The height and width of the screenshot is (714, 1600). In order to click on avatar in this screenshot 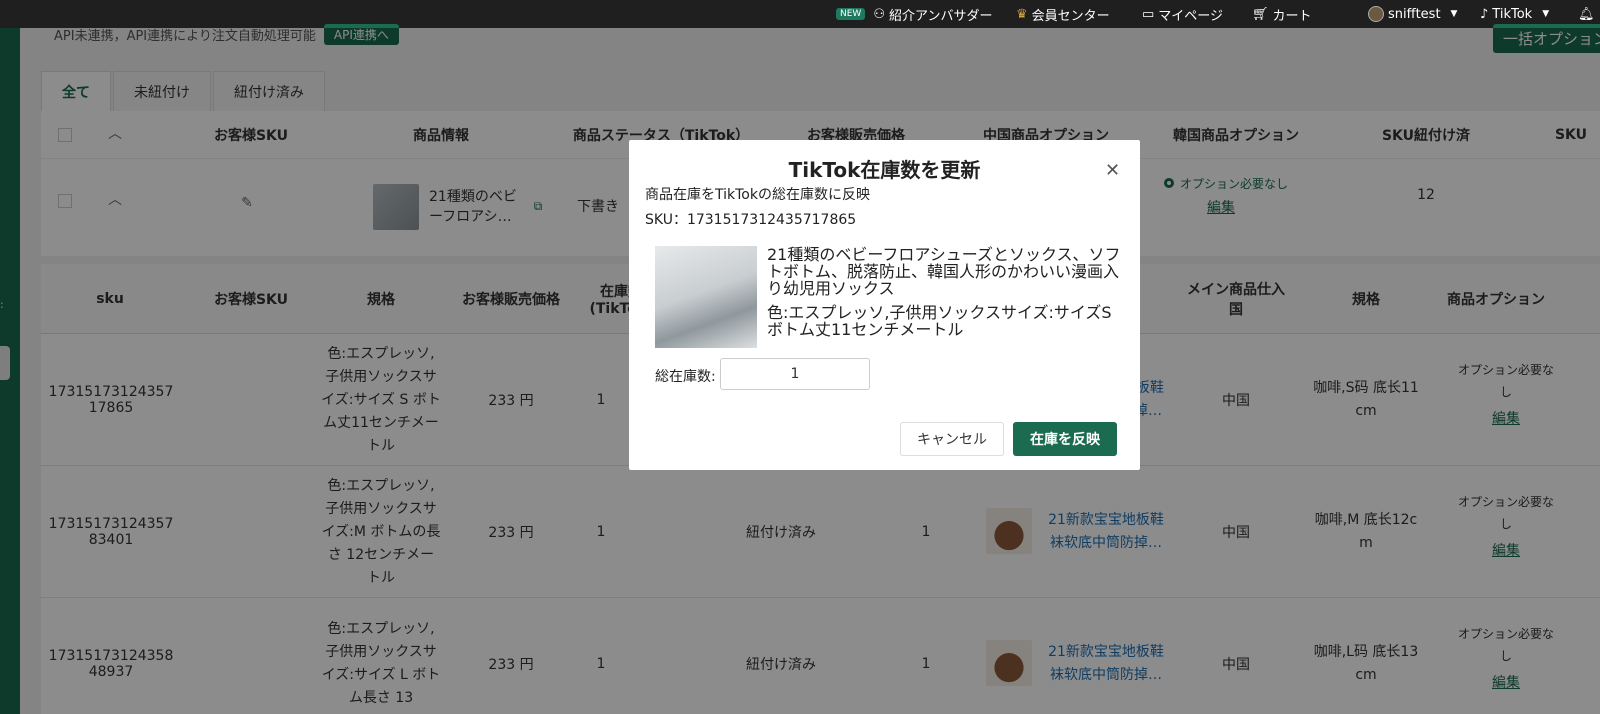, I will do `click(1376, 14)`.